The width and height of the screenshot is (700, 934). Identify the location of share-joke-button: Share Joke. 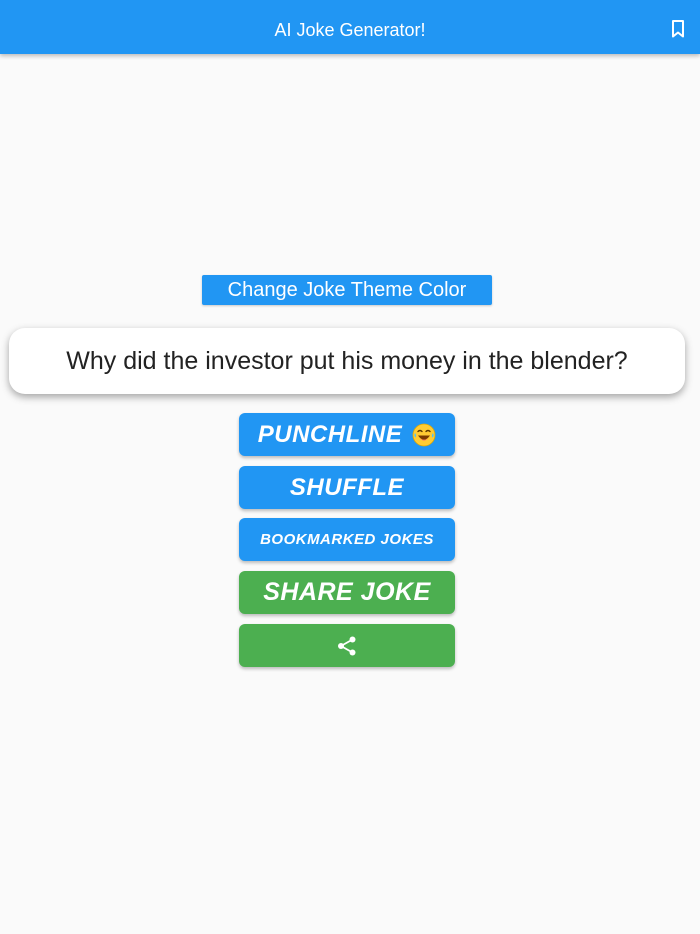
(347, 592).